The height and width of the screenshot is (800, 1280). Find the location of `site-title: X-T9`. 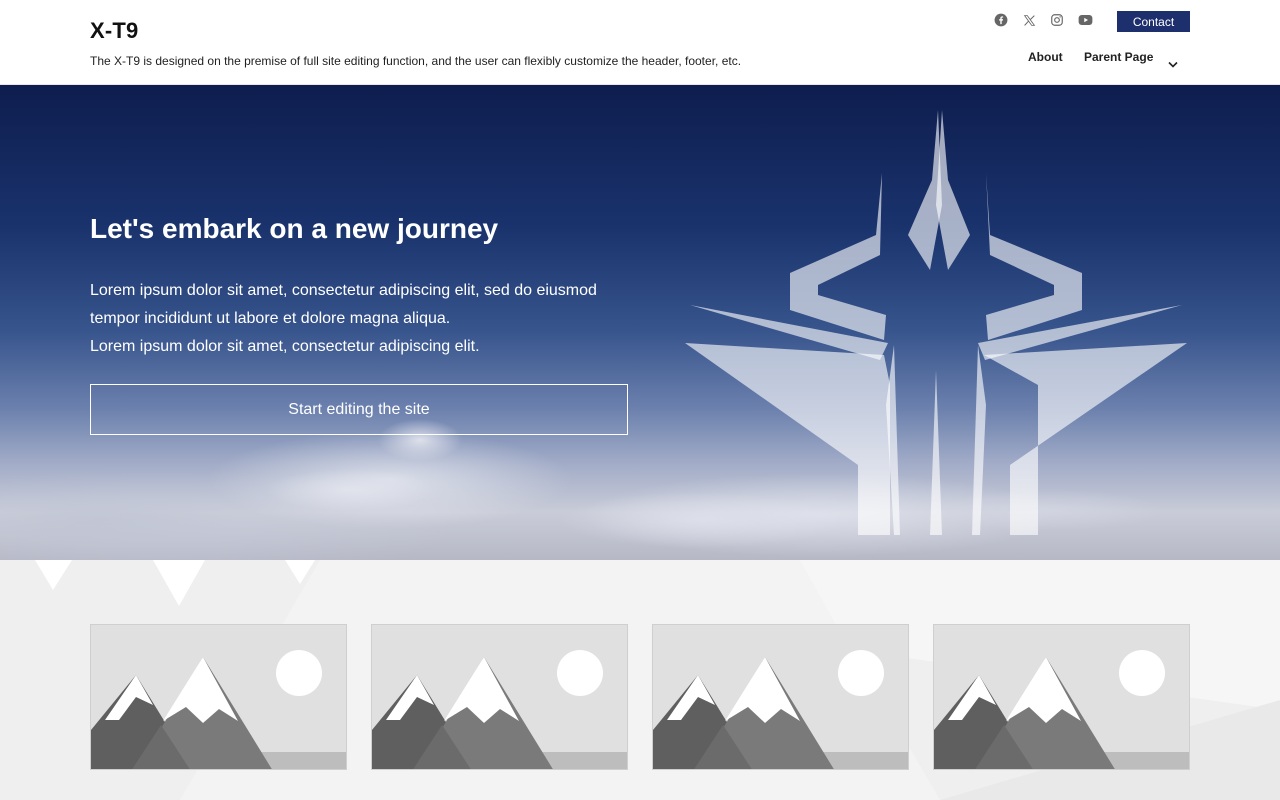

site-title: X-T9 is located at coordinates (114, 31).